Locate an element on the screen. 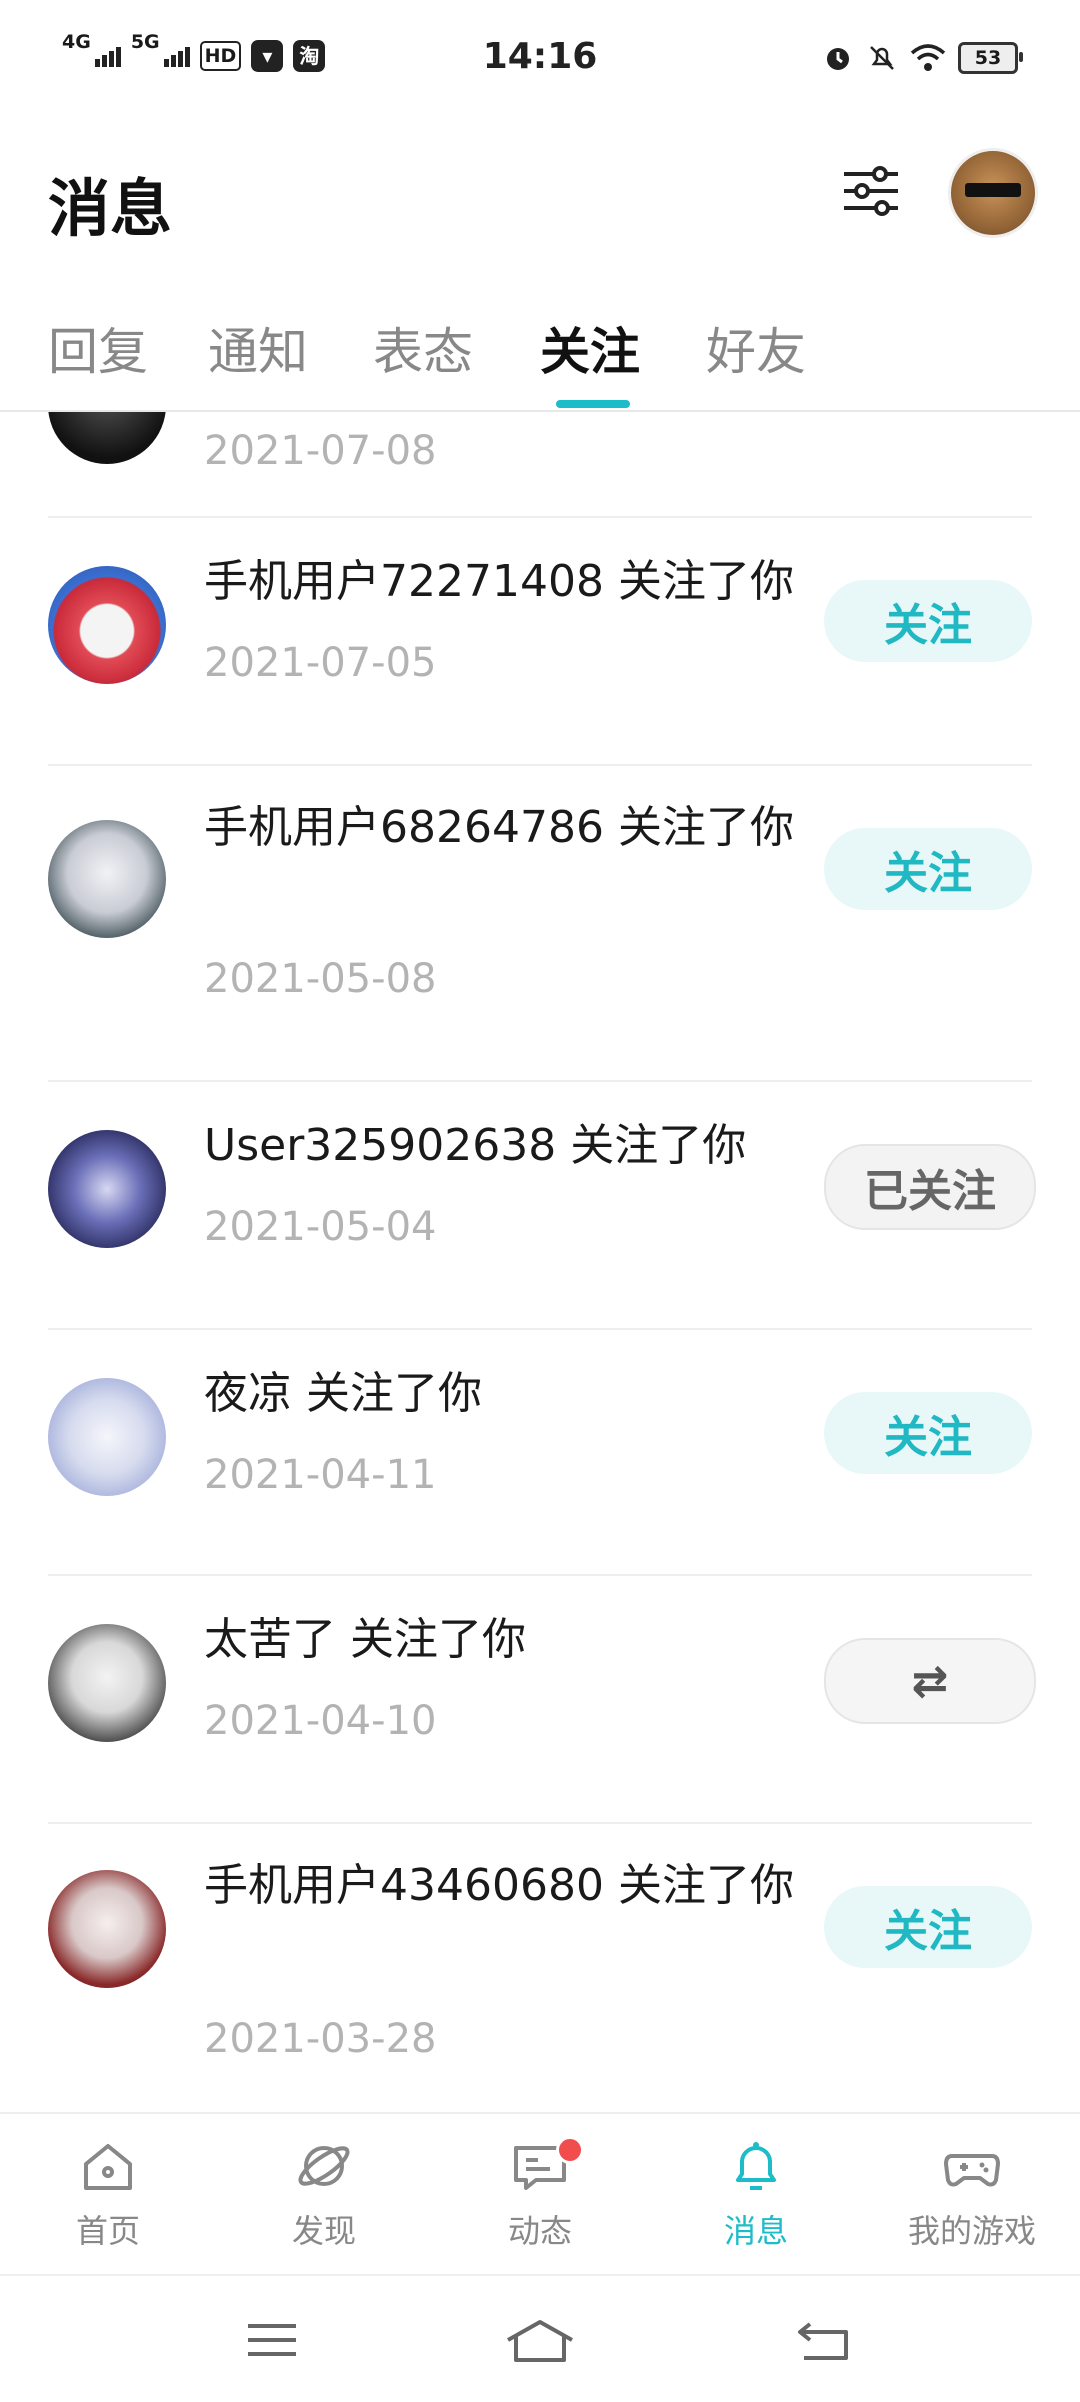 This screenshot has height=2402, width=1080. battery-level: 53 is located at coordinates (988, 58).